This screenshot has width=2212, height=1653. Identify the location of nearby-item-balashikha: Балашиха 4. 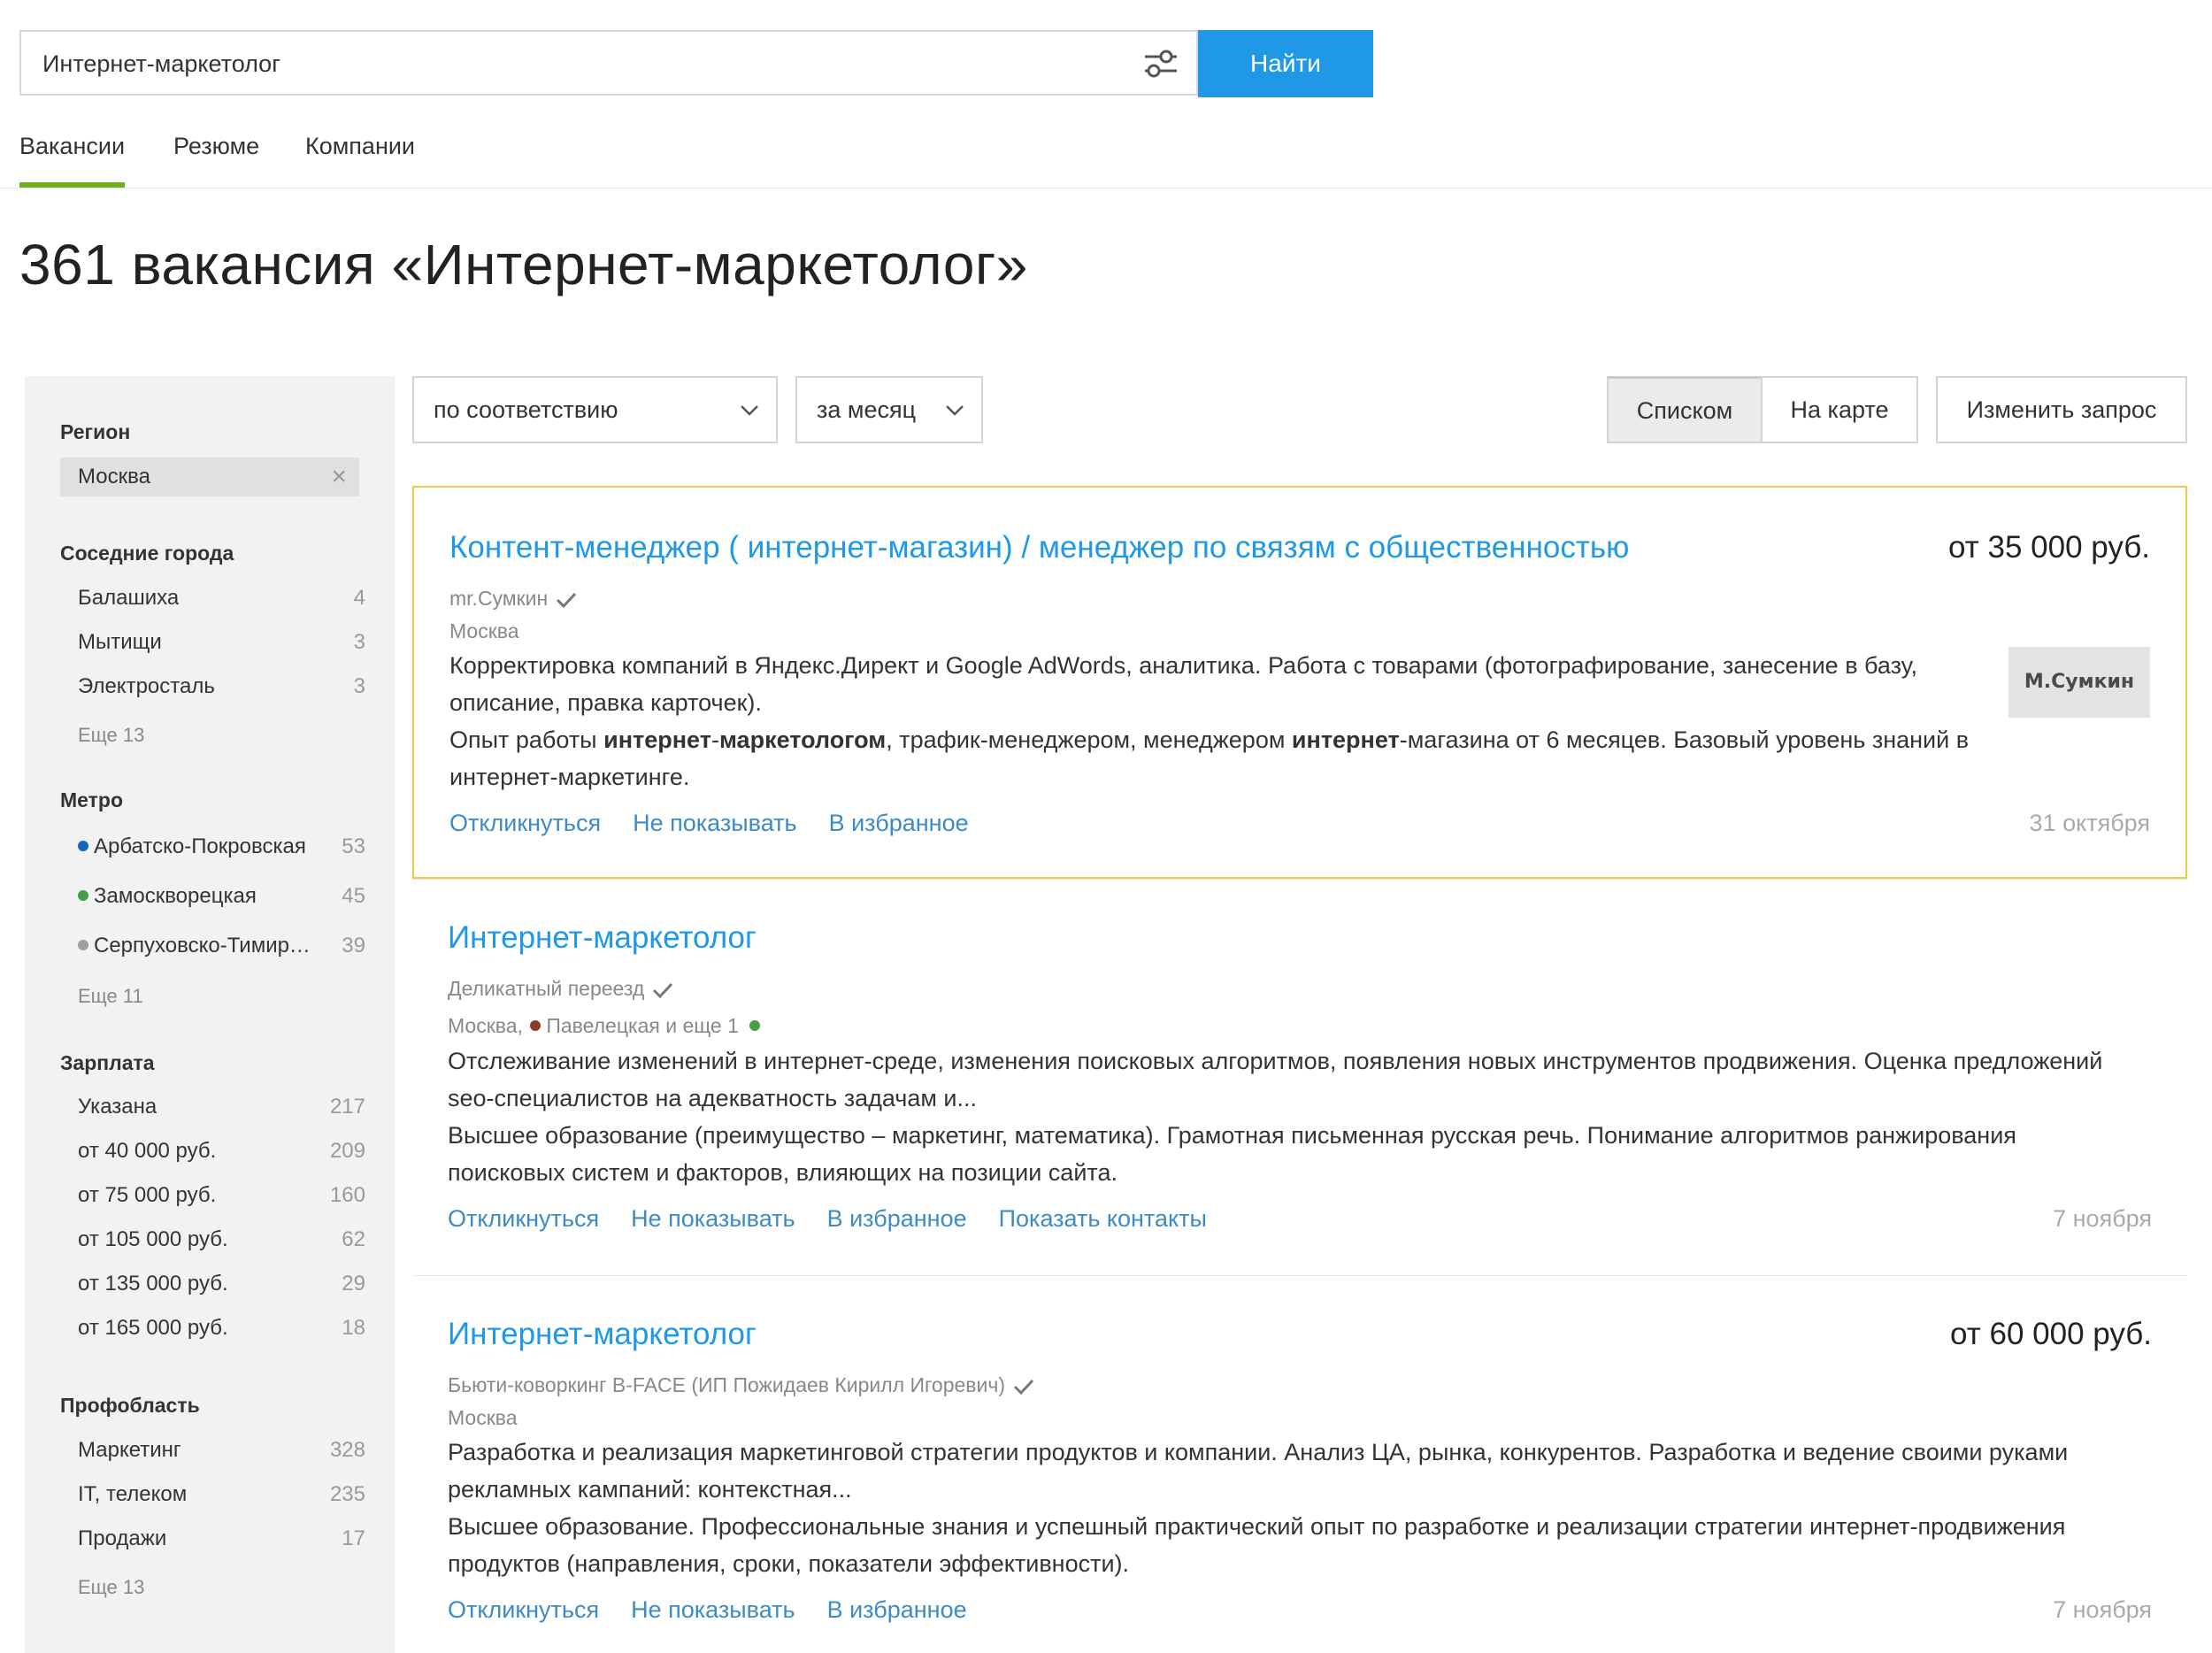
(222, 598).